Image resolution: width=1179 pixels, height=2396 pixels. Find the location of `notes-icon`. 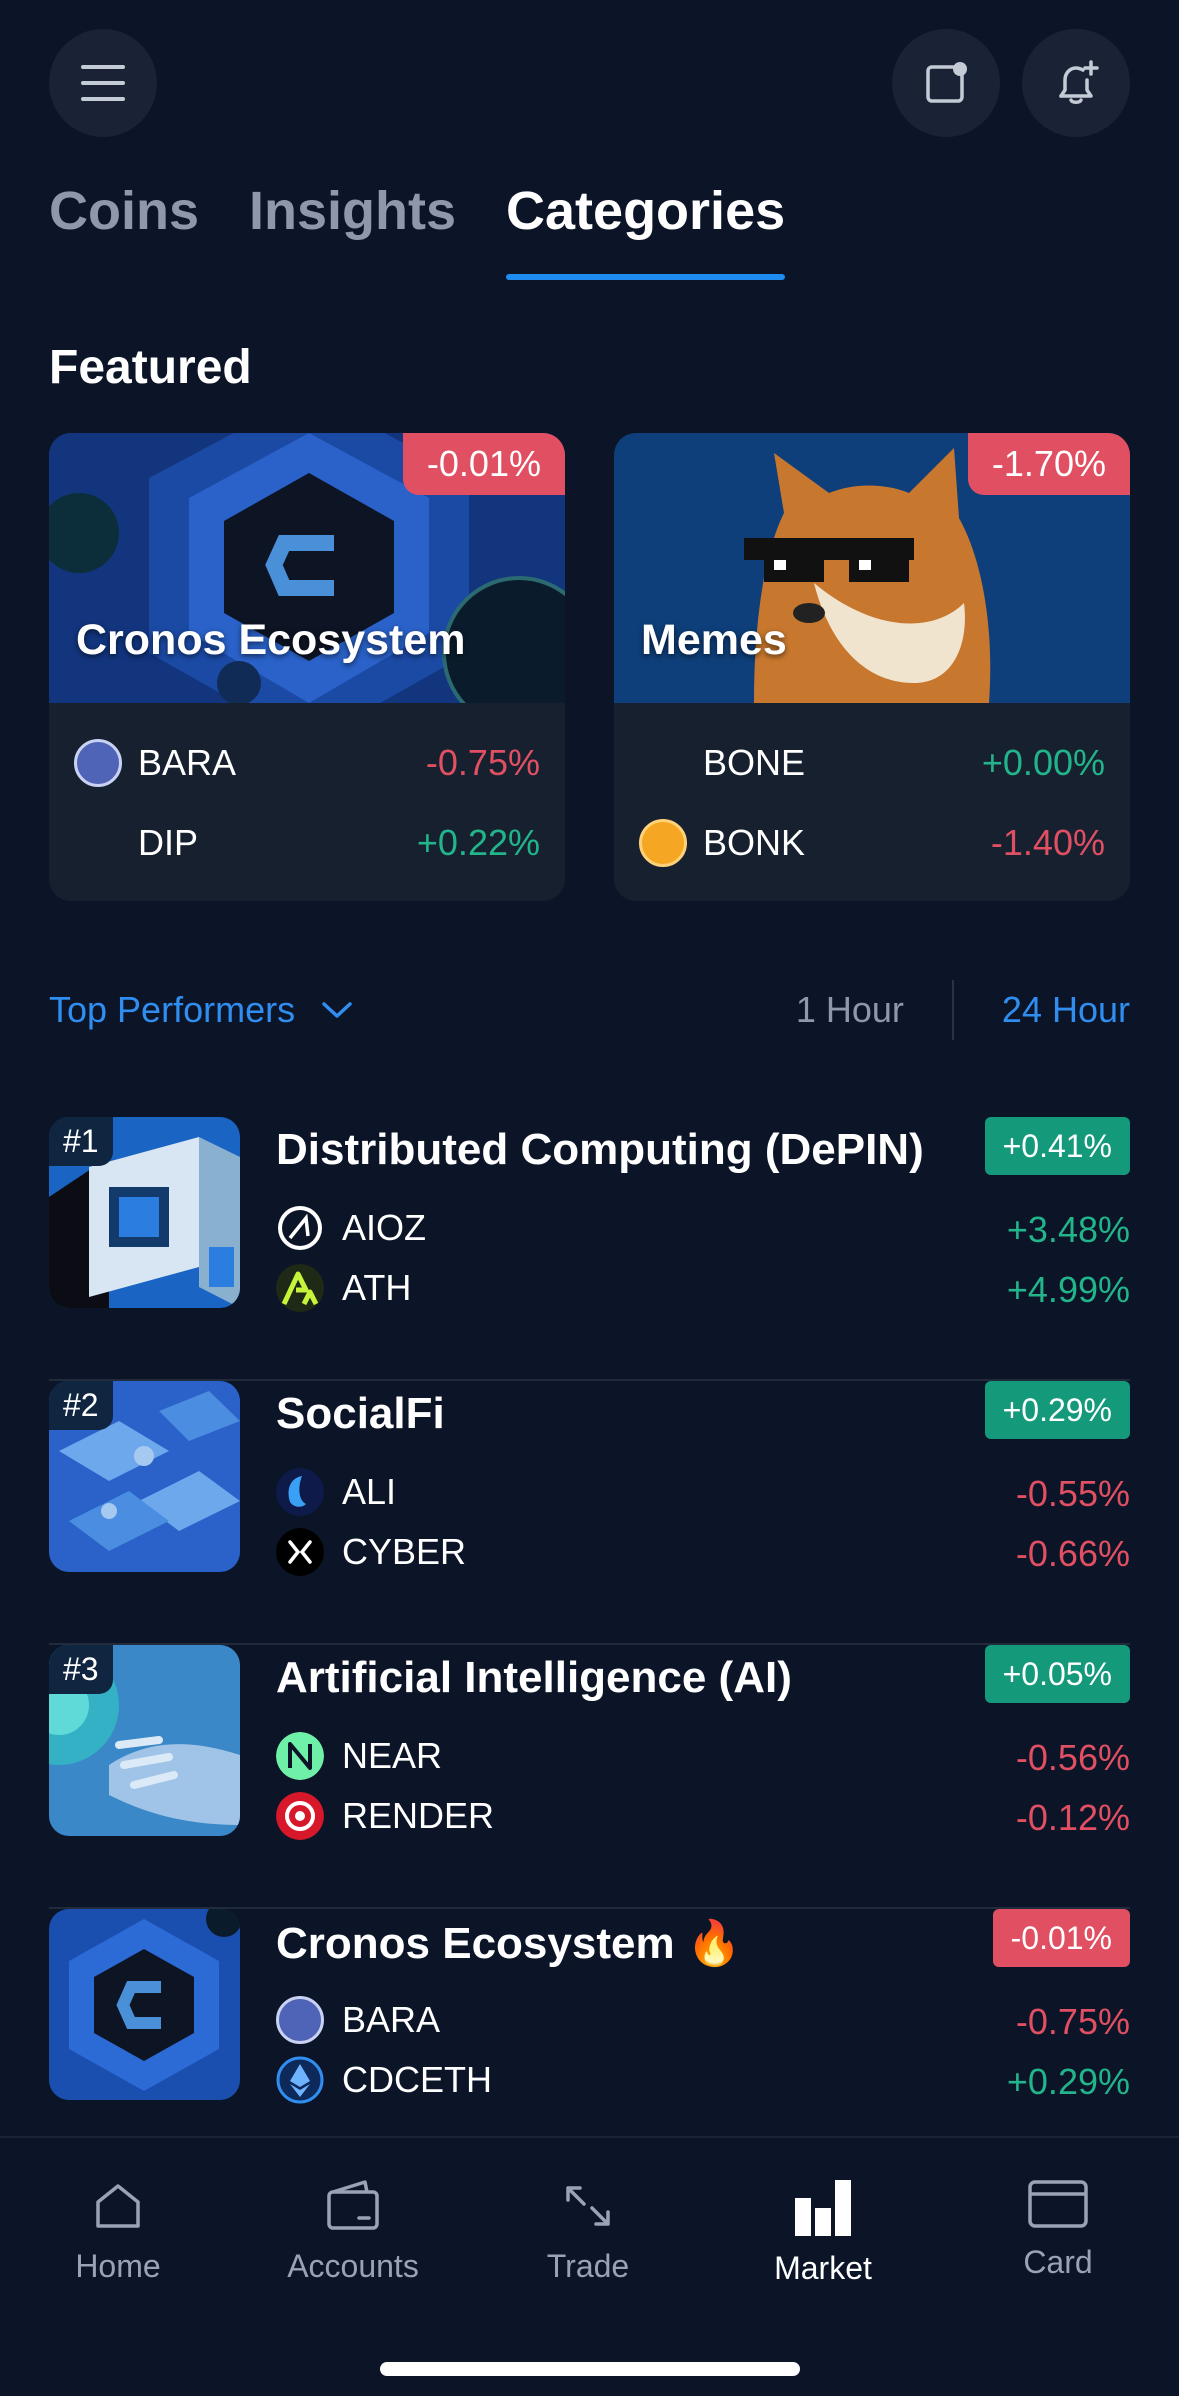

notes-icon is located at coordinates (946, 82).